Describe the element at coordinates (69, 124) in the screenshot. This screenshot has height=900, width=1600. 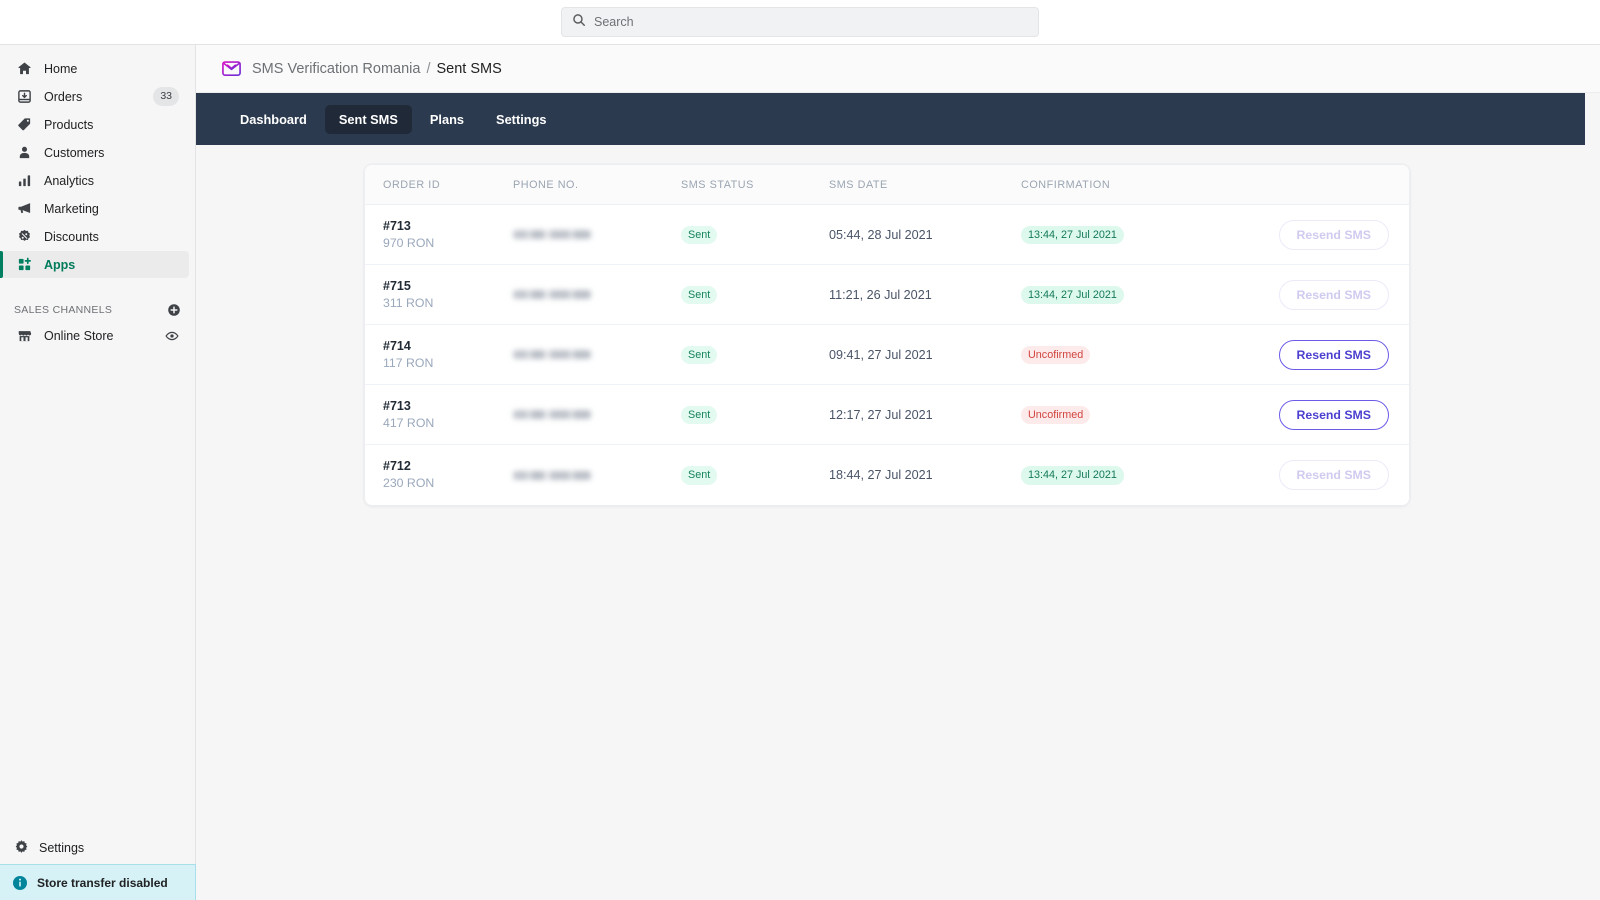
I see `sidebar-item-label: Products` at that location.